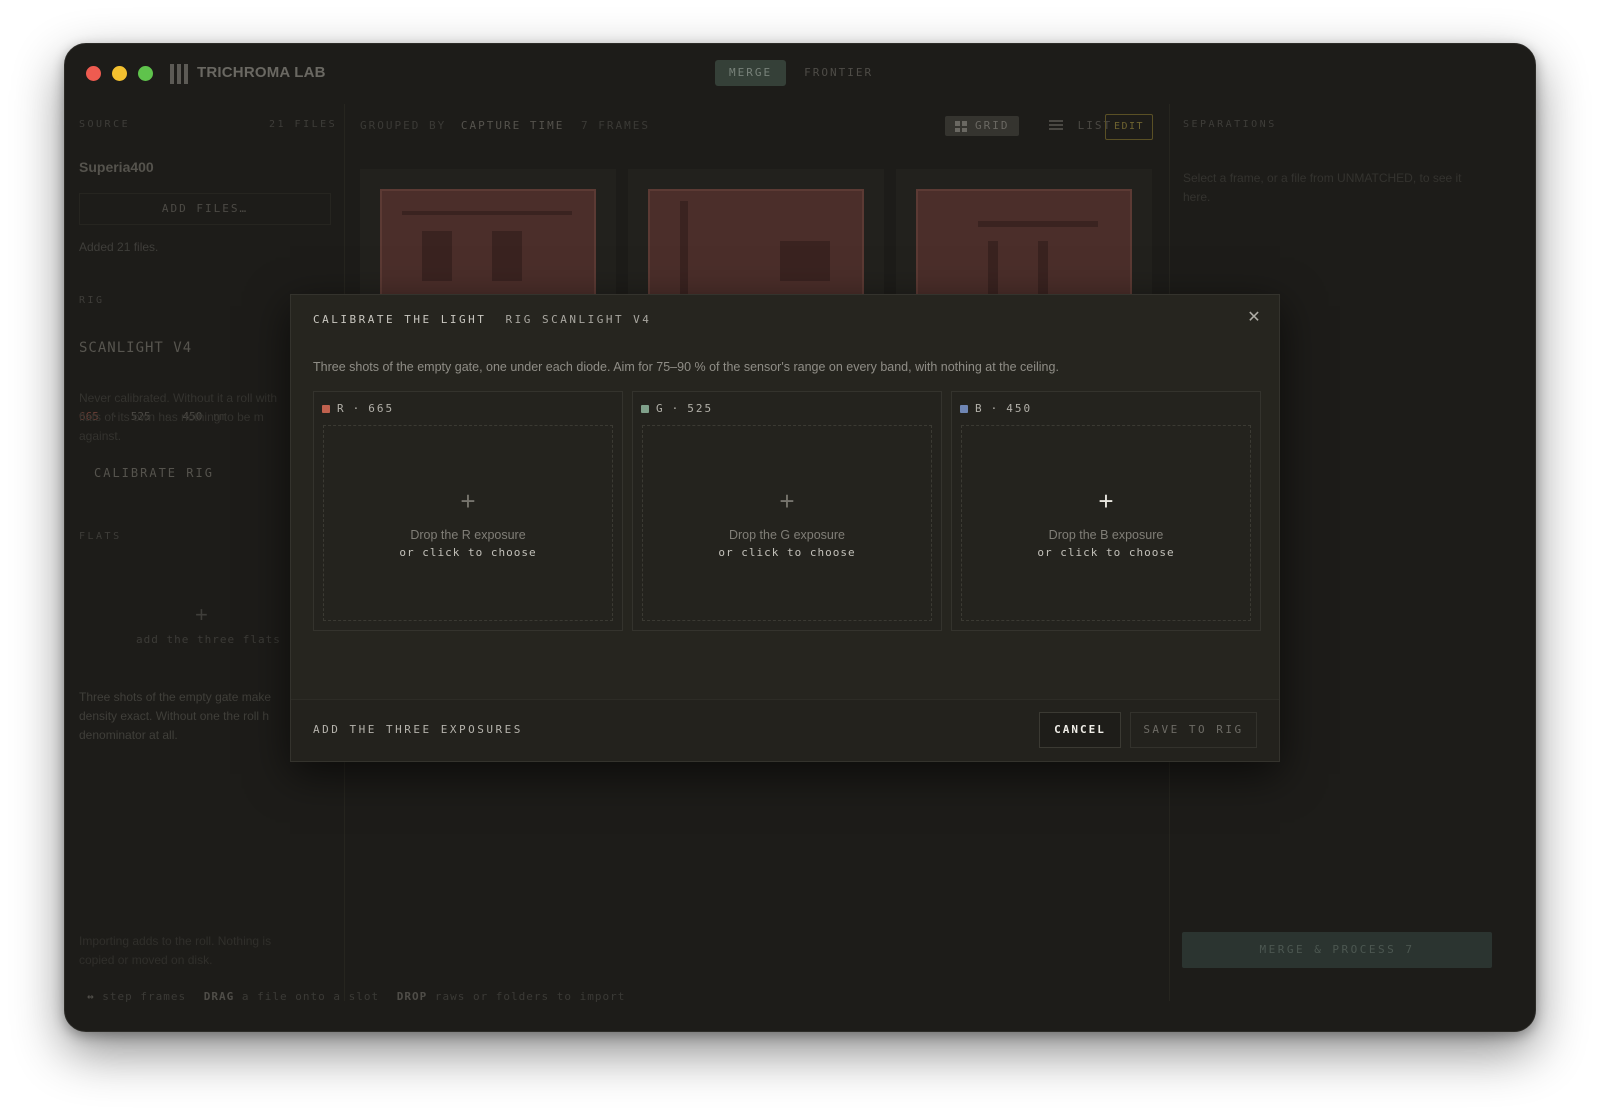 The height and width of the screenshot is (1117, 1600). Describe the element at coordinates (1056, 125) in the screenshot. I see `list-icon` at that location.